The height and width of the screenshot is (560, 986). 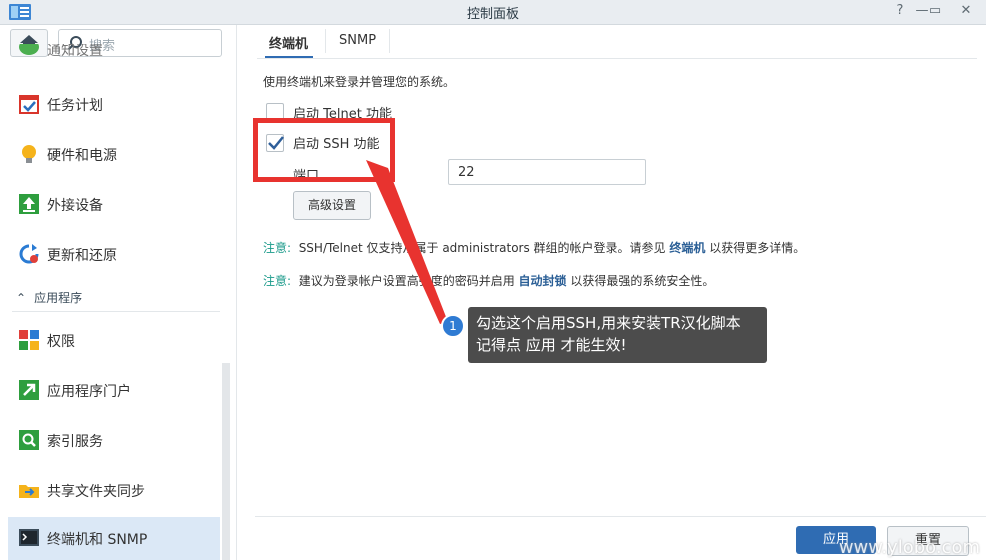 I want to click on sidebar-item-notification-partial: 通知设置, so click(x=114, y=52).